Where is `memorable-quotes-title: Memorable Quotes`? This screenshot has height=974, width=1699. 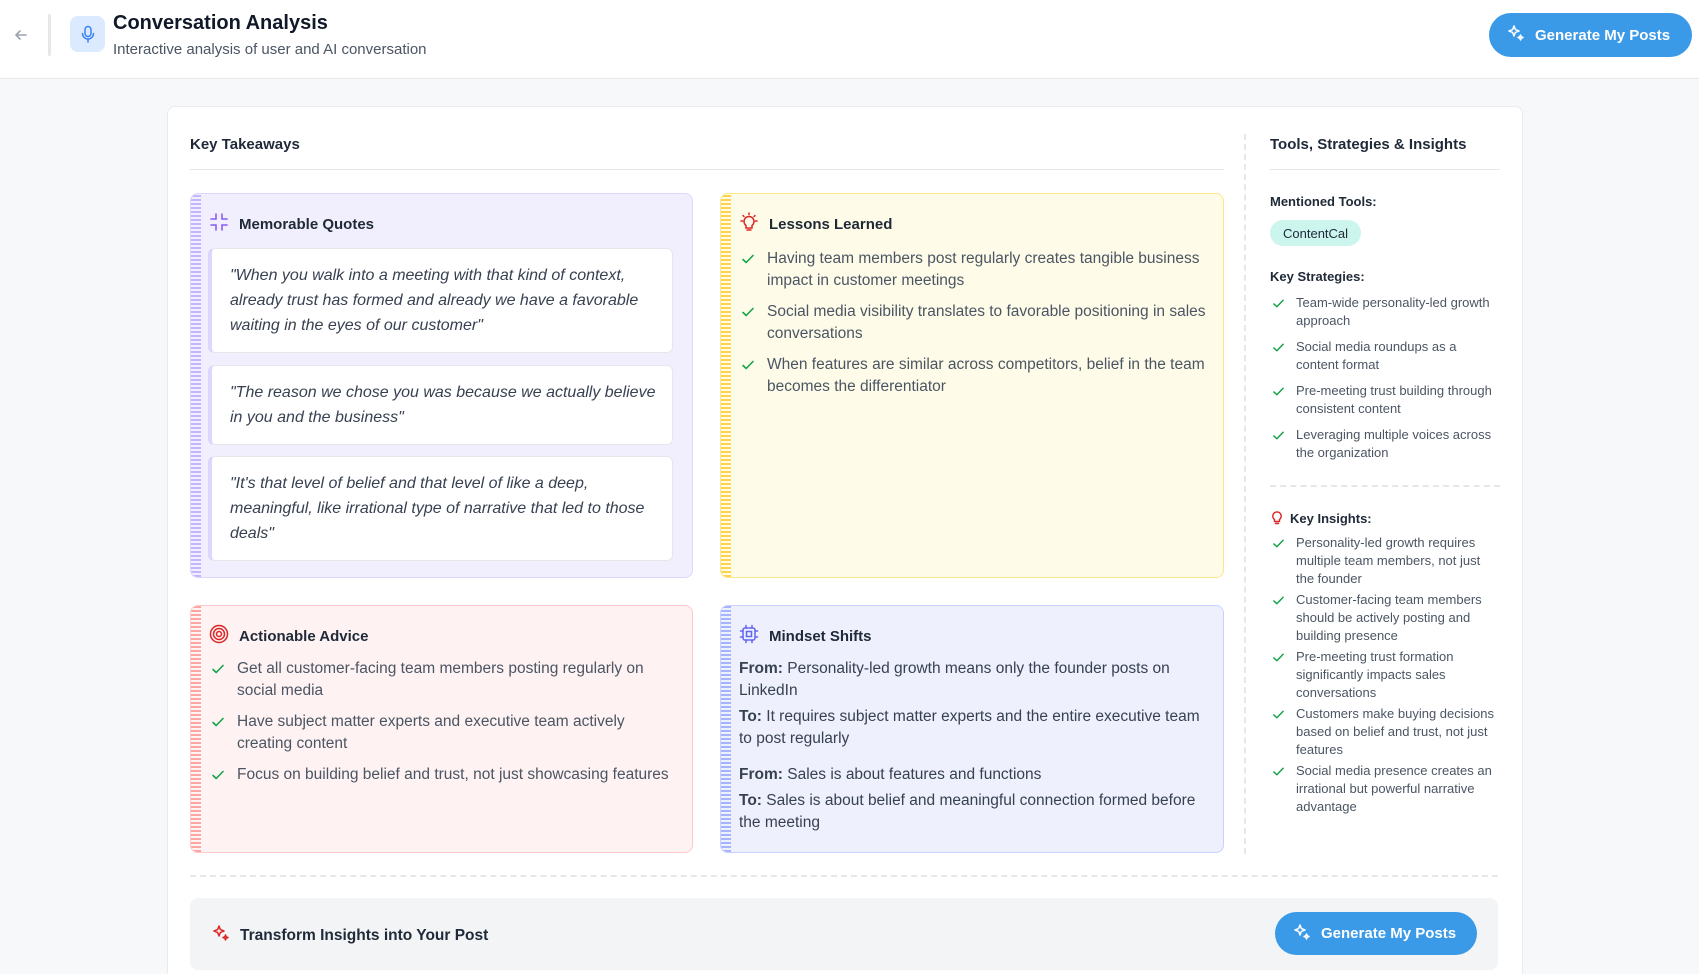
memorable-quotes-title: Memorable Quotes is located at coordinates (307, 224).